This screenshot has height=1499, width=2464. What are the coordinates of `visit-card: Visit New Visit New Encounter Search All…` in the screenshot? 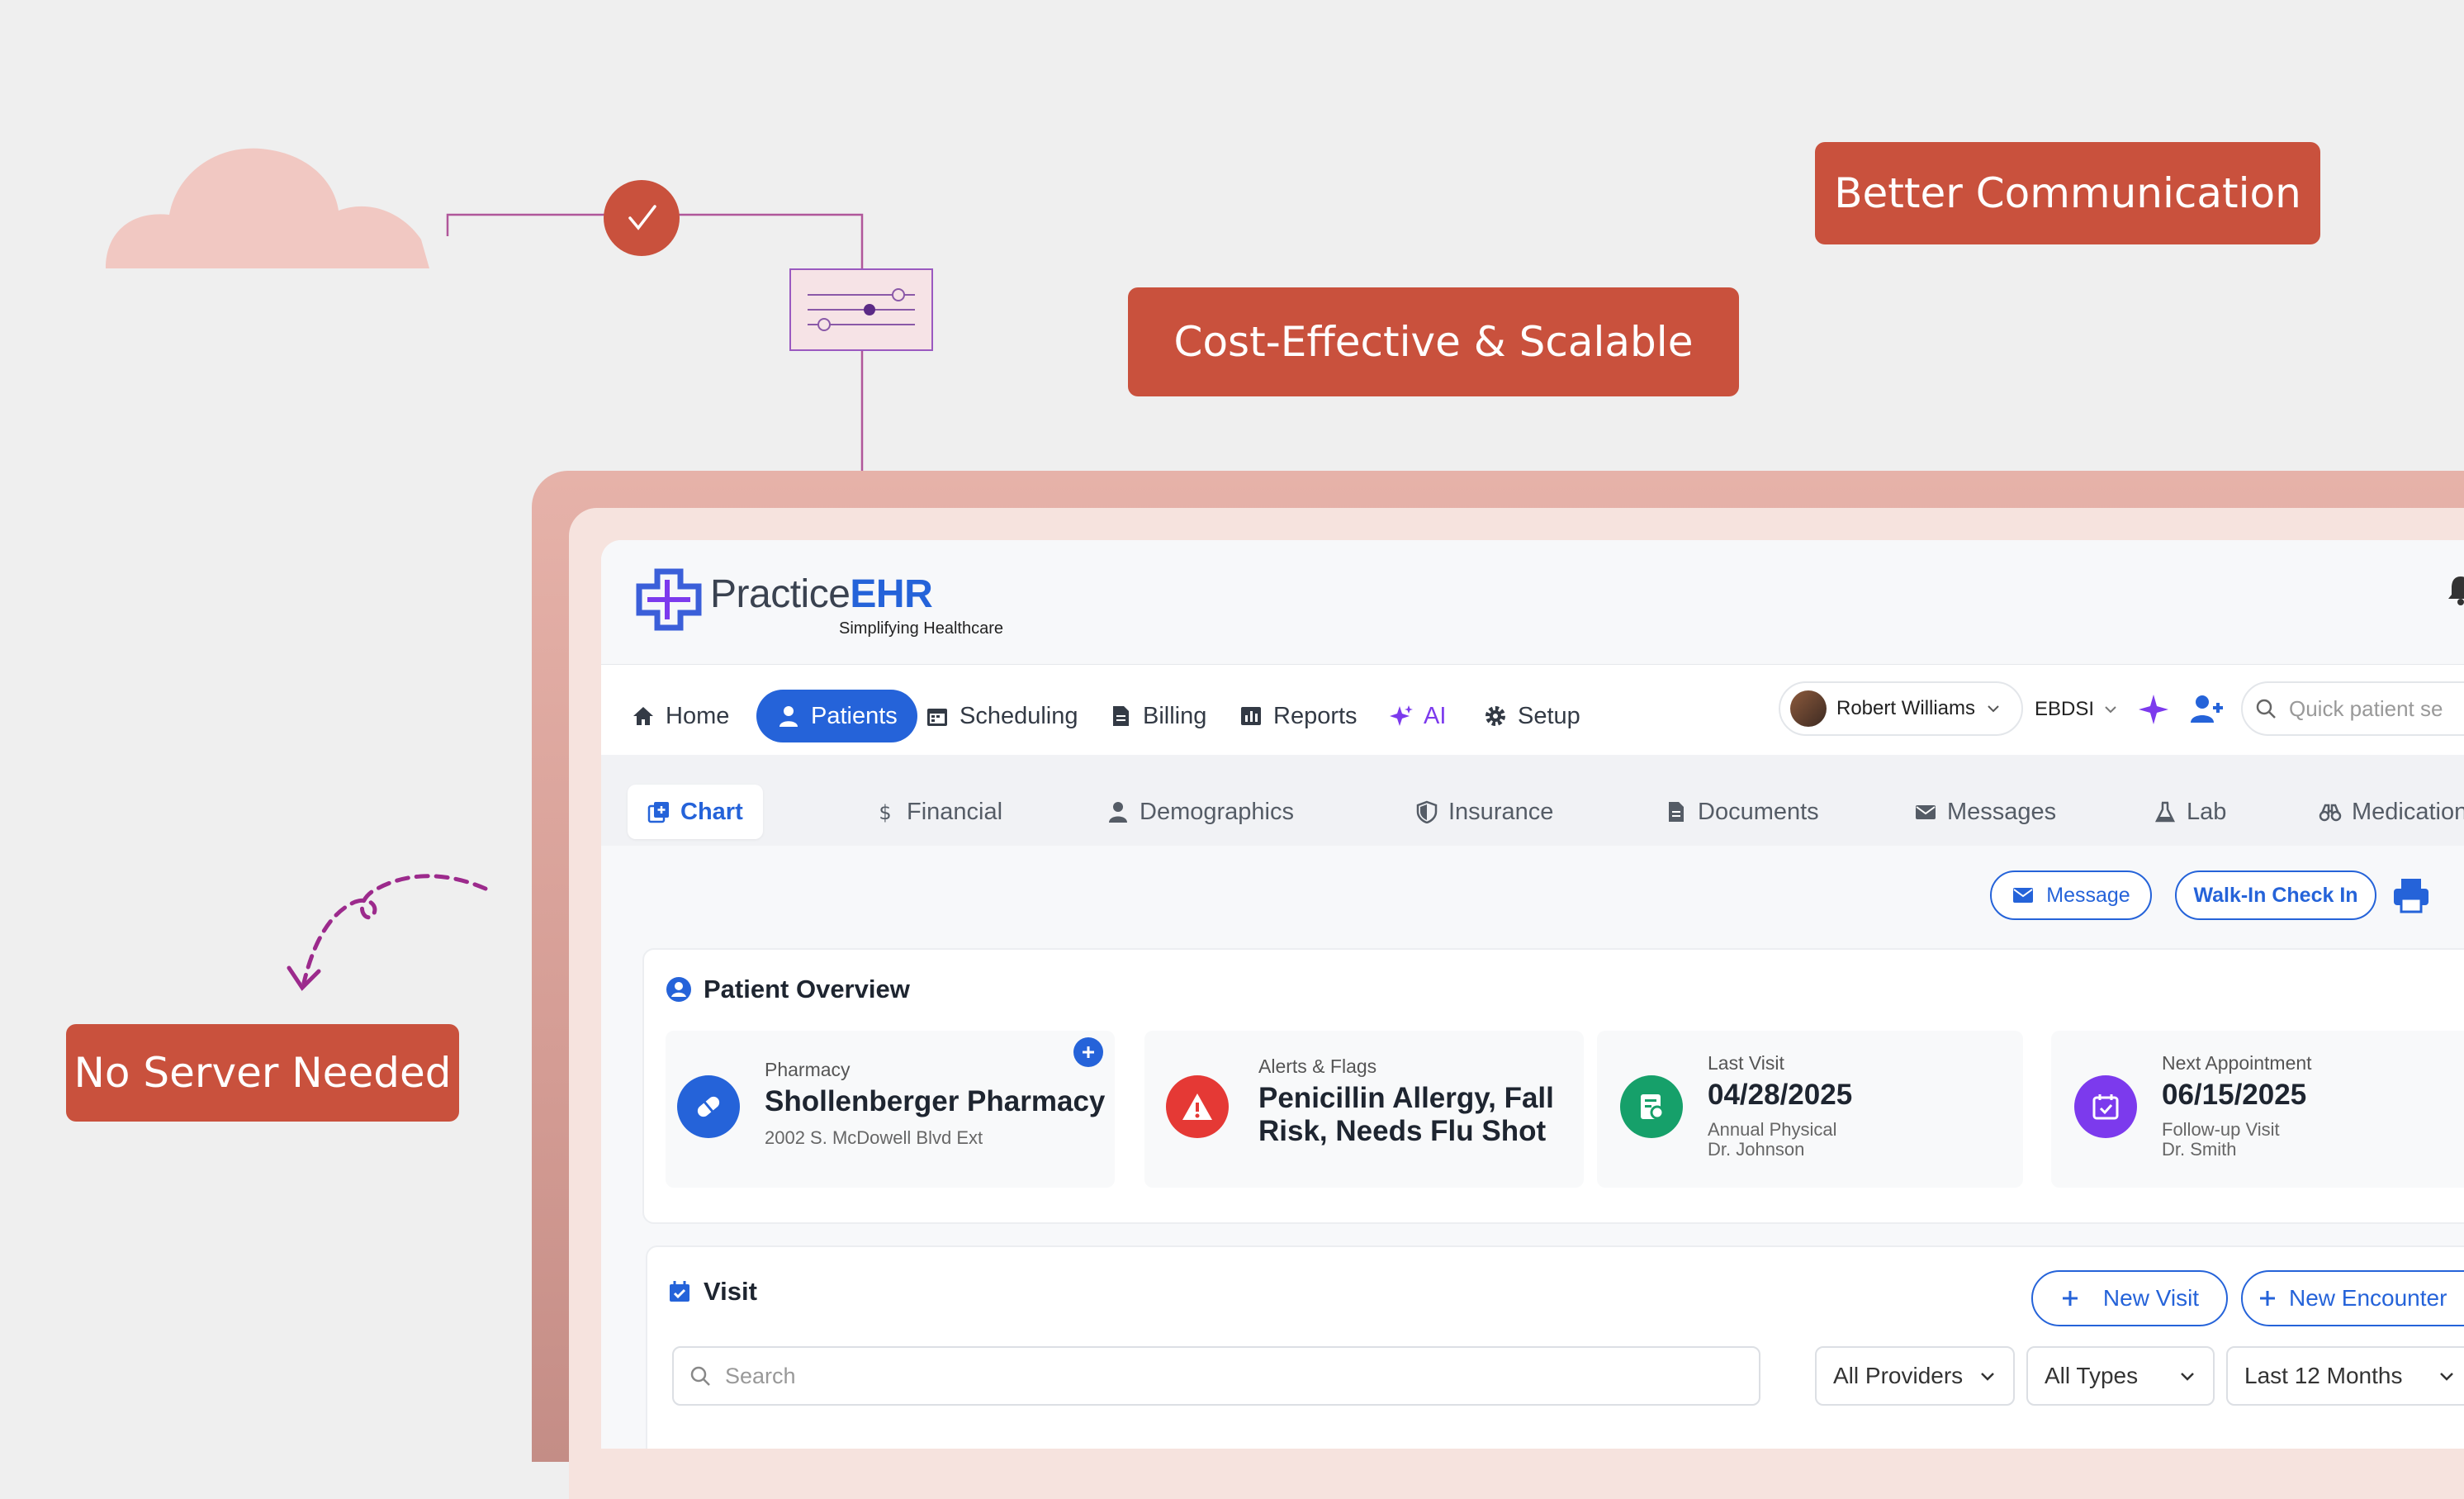 It's located at (1555, 1347).